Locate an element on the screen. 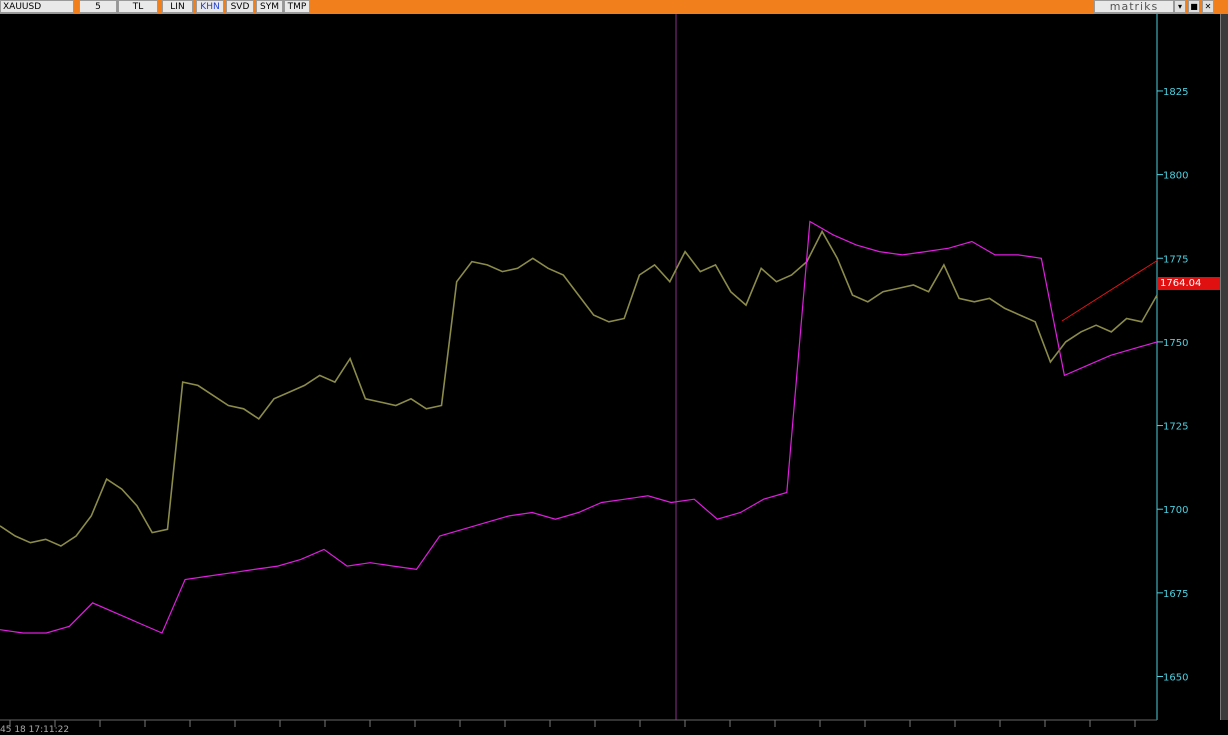 The height and width of the screenshot is (735, 1228). vertical-scrollbar is located at coordinates (1224, 367).